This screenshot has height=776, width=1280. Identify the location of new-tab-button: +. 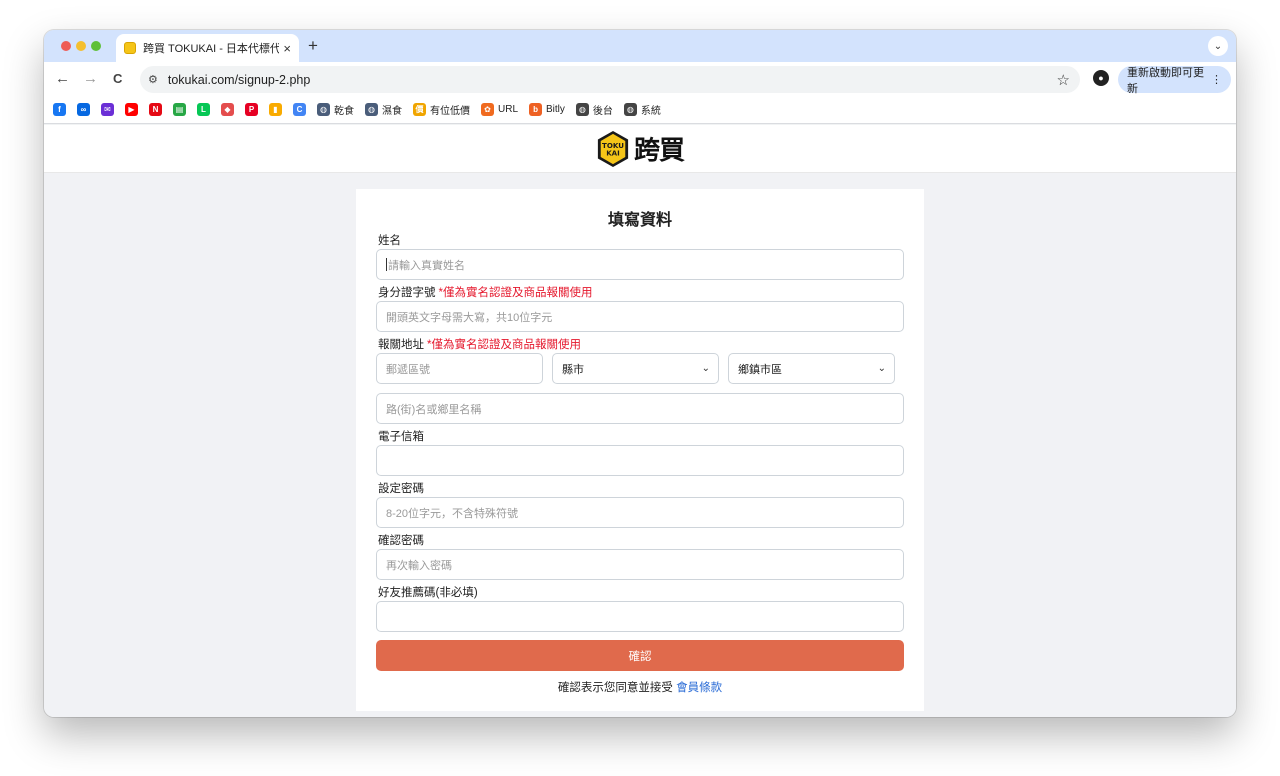
(313, 46).